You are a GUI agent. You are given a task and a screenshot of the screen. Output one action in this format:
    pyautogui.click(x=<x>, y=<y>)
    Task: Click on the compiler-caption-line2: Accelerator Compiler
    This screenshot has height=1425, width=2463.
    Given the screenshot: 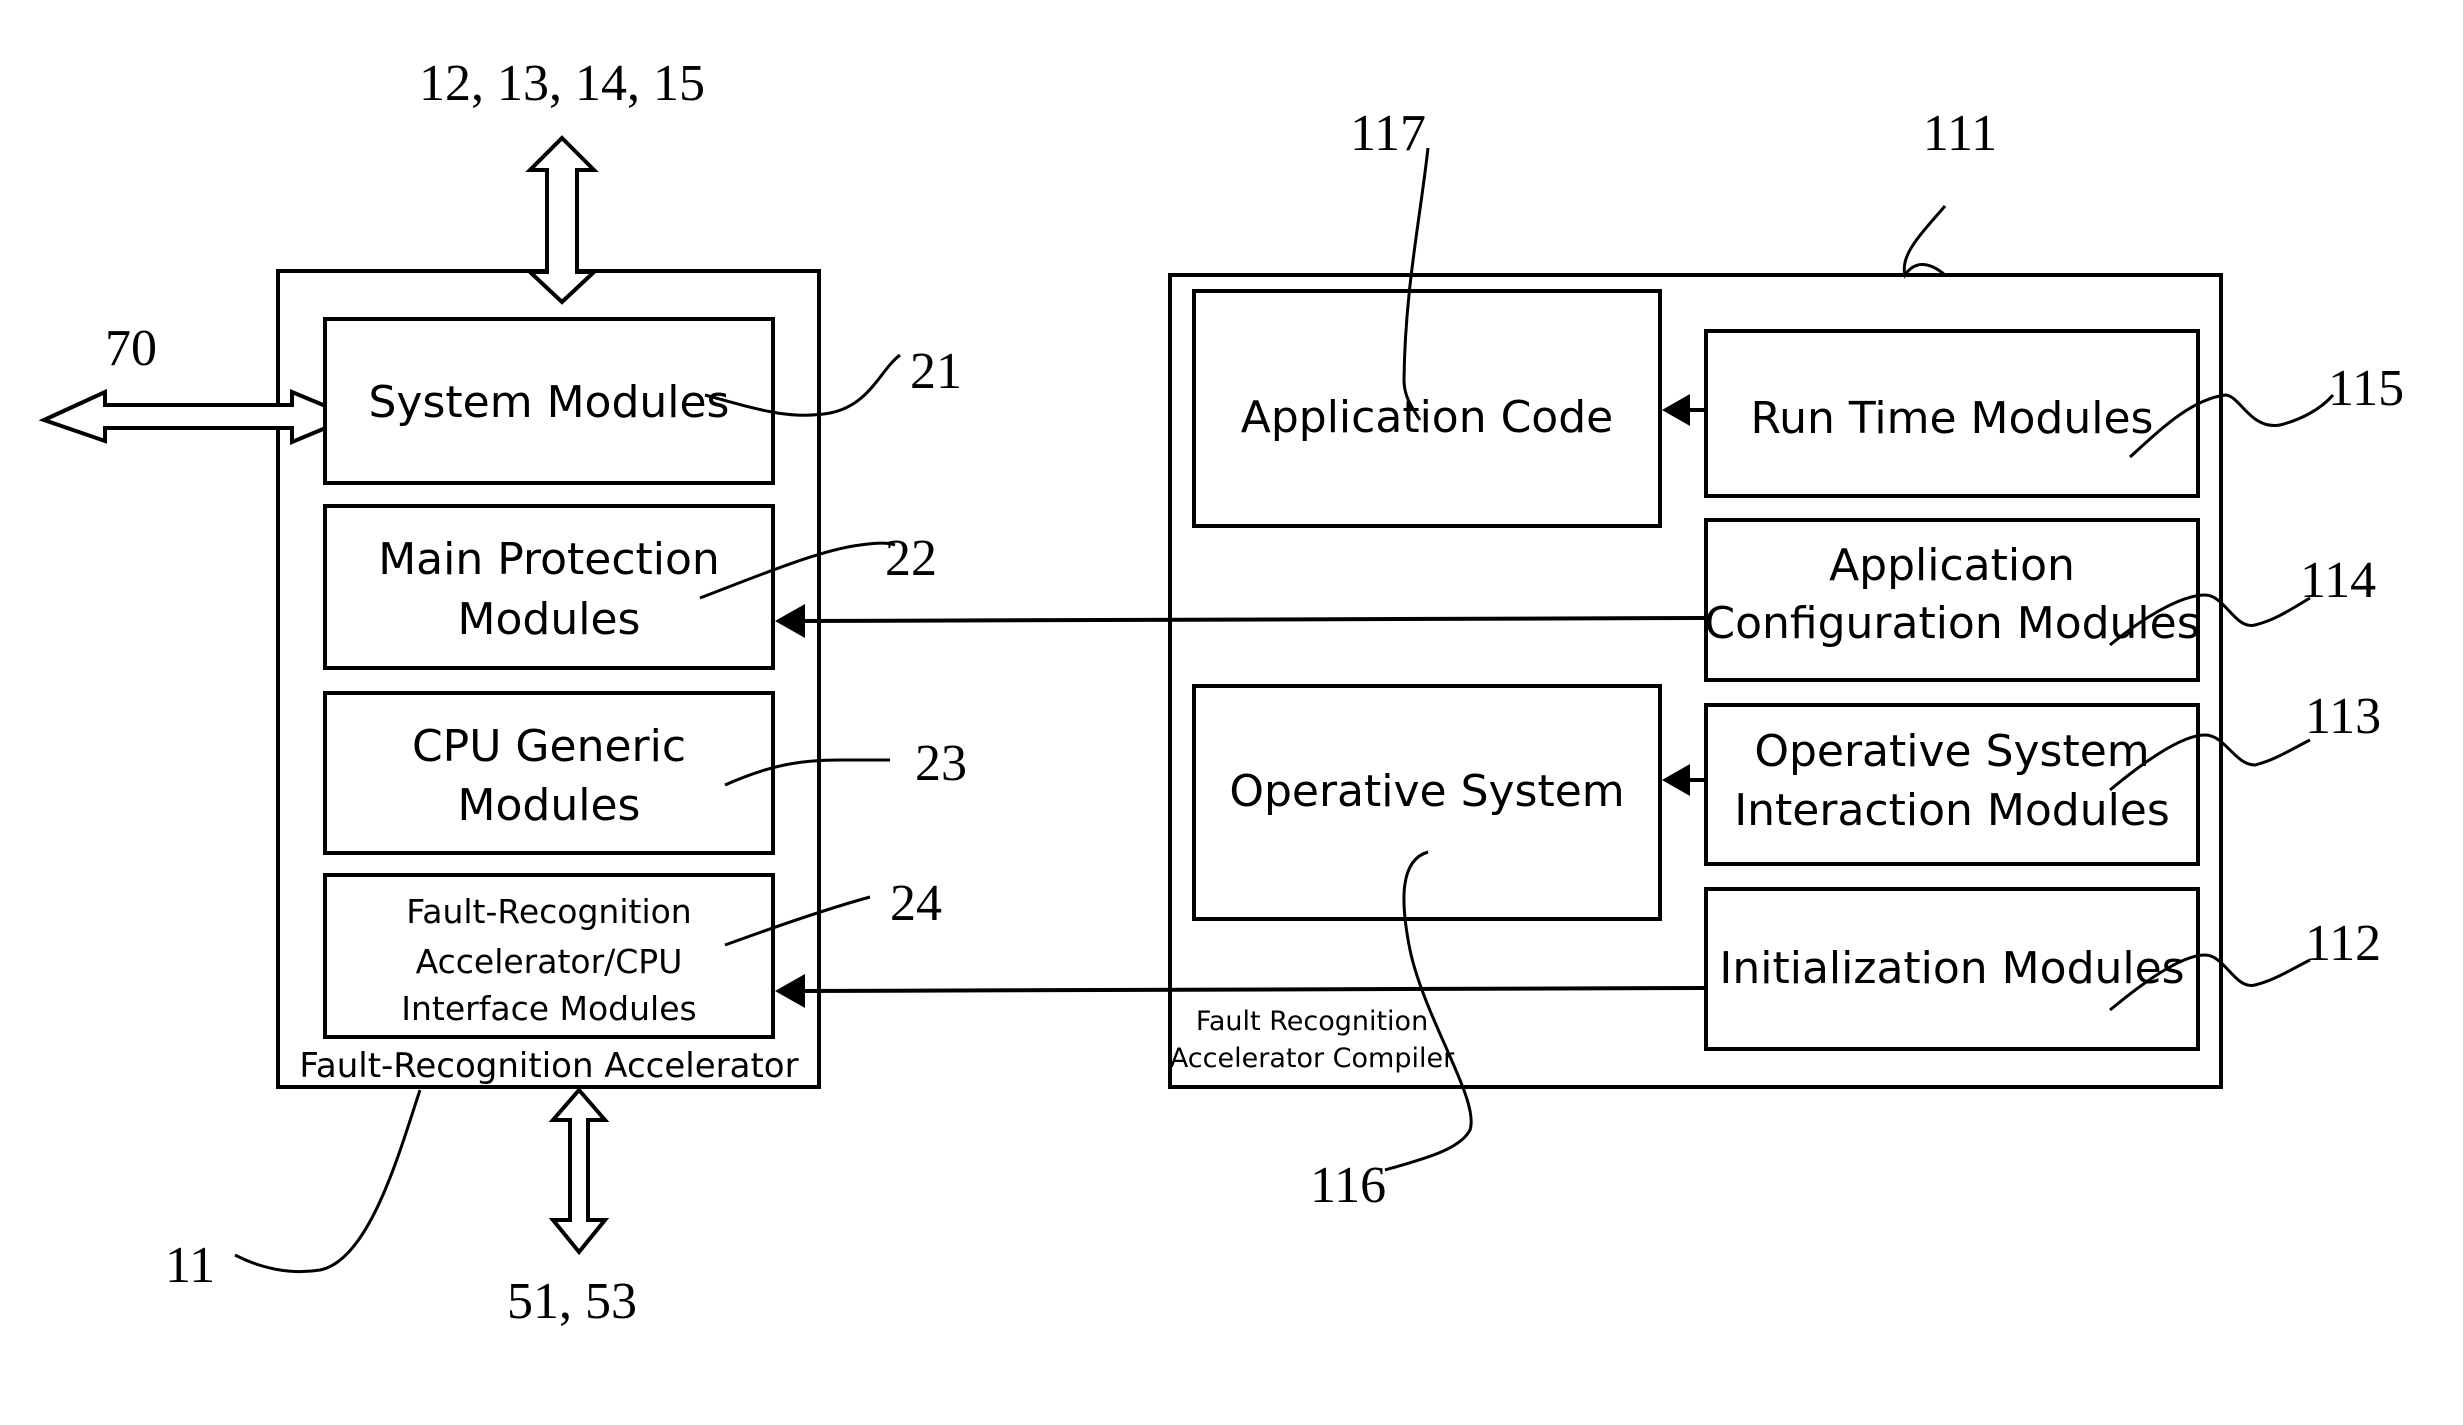 What is the action you would take?
    pyautogui.click(x=1312, y=1058)
    